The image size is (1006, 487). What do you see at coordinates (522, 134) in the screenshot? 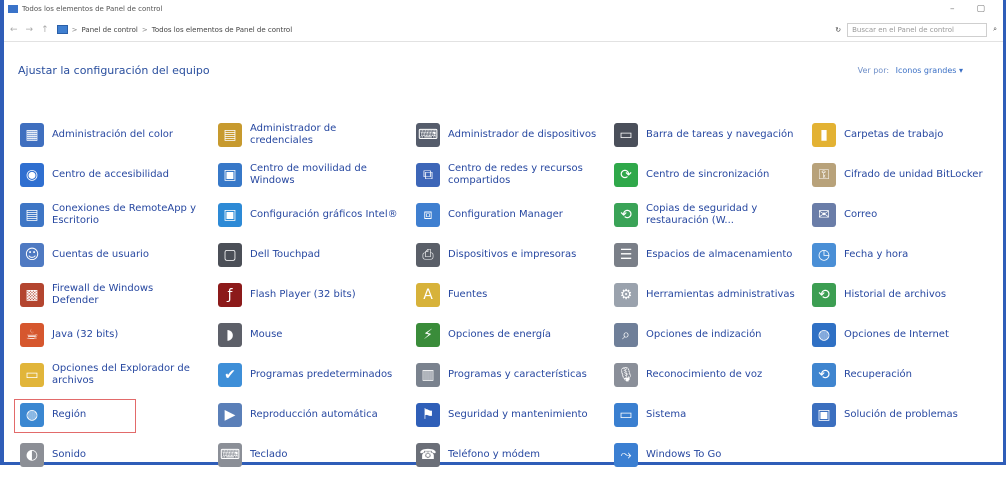
I see `control-panel-item-label: Administrador de dispositivos` at bounding box center [522, 134].